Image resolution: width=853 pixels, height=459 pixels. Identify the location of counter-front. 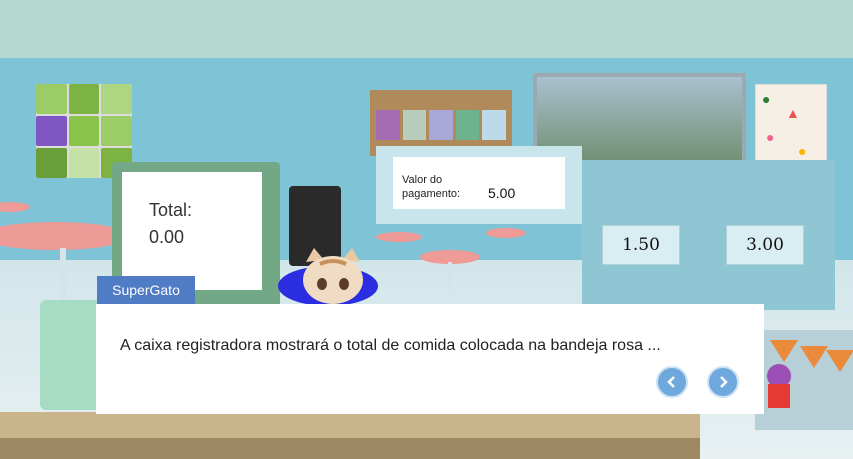
(350, 448).